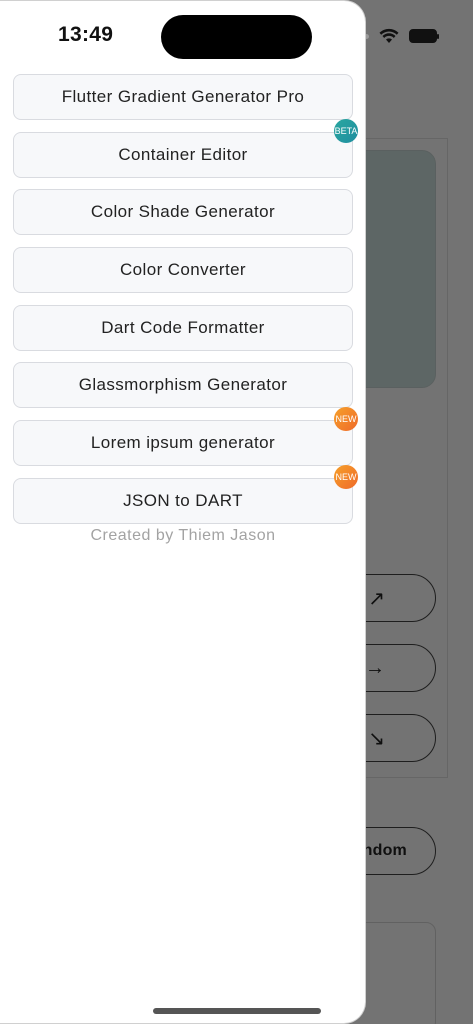 Image resolution: width=473 pixels, height=1024 pixels. I want to click on home-indicator, so click(237, 1011).